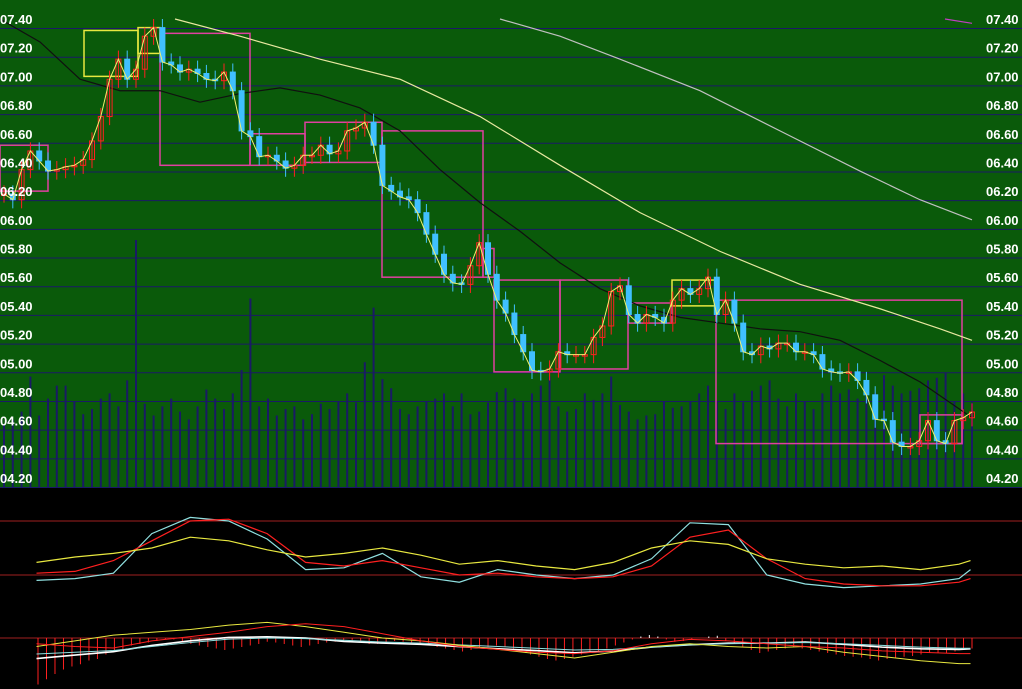 The height and width of the screenshot is (689, 1022). What do you see at coordinates (1002, 220) in the screenshot?
I see `y-tick-label-right: 06.00` at bounding box center [1002, 220].